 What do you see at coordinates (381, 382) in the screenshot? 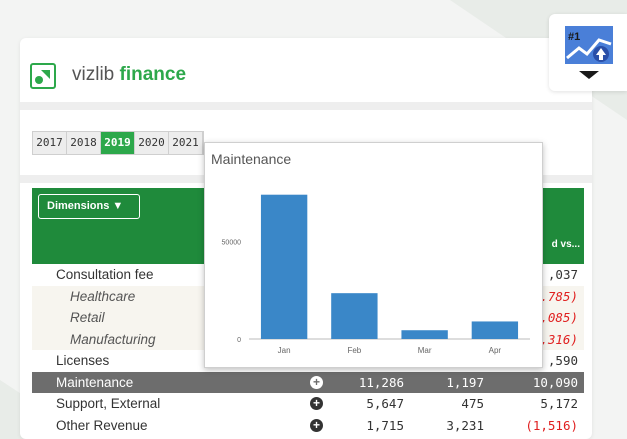
I see `row-value: 11,286` at bounding box center [381, 382].